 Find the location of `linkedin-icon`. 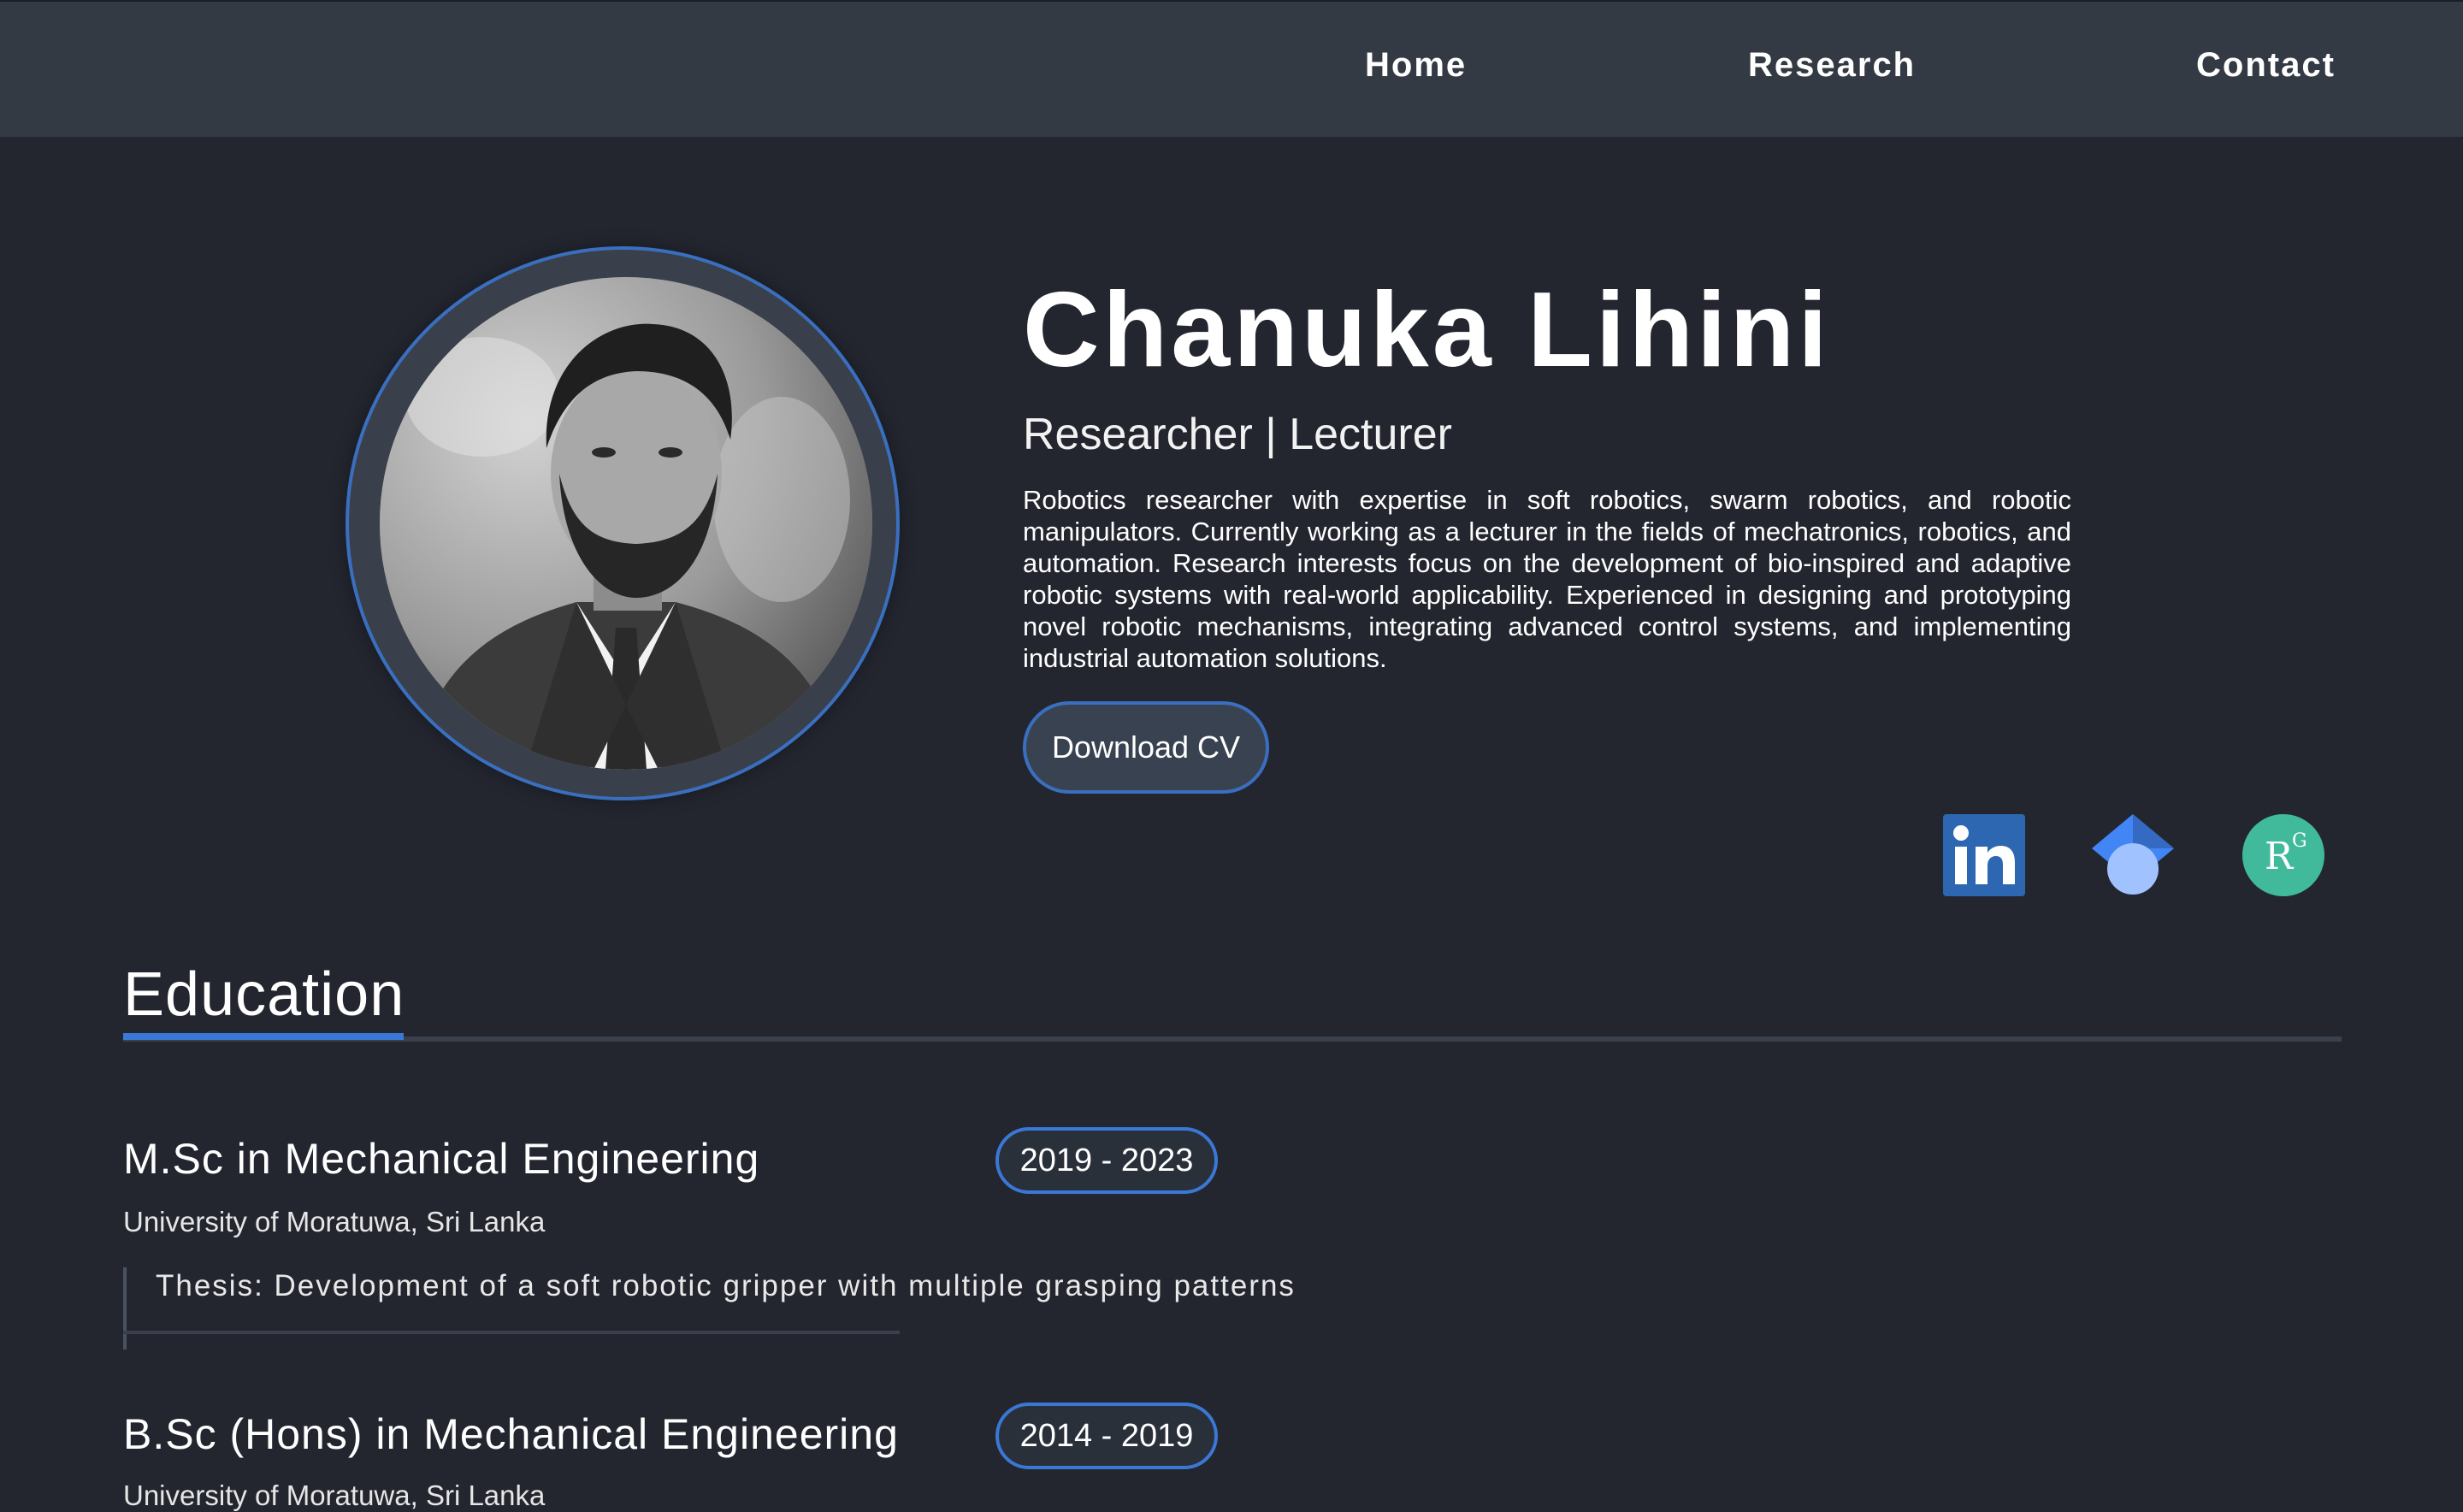

linkedin-icon is located at coordinates (1984, 855).